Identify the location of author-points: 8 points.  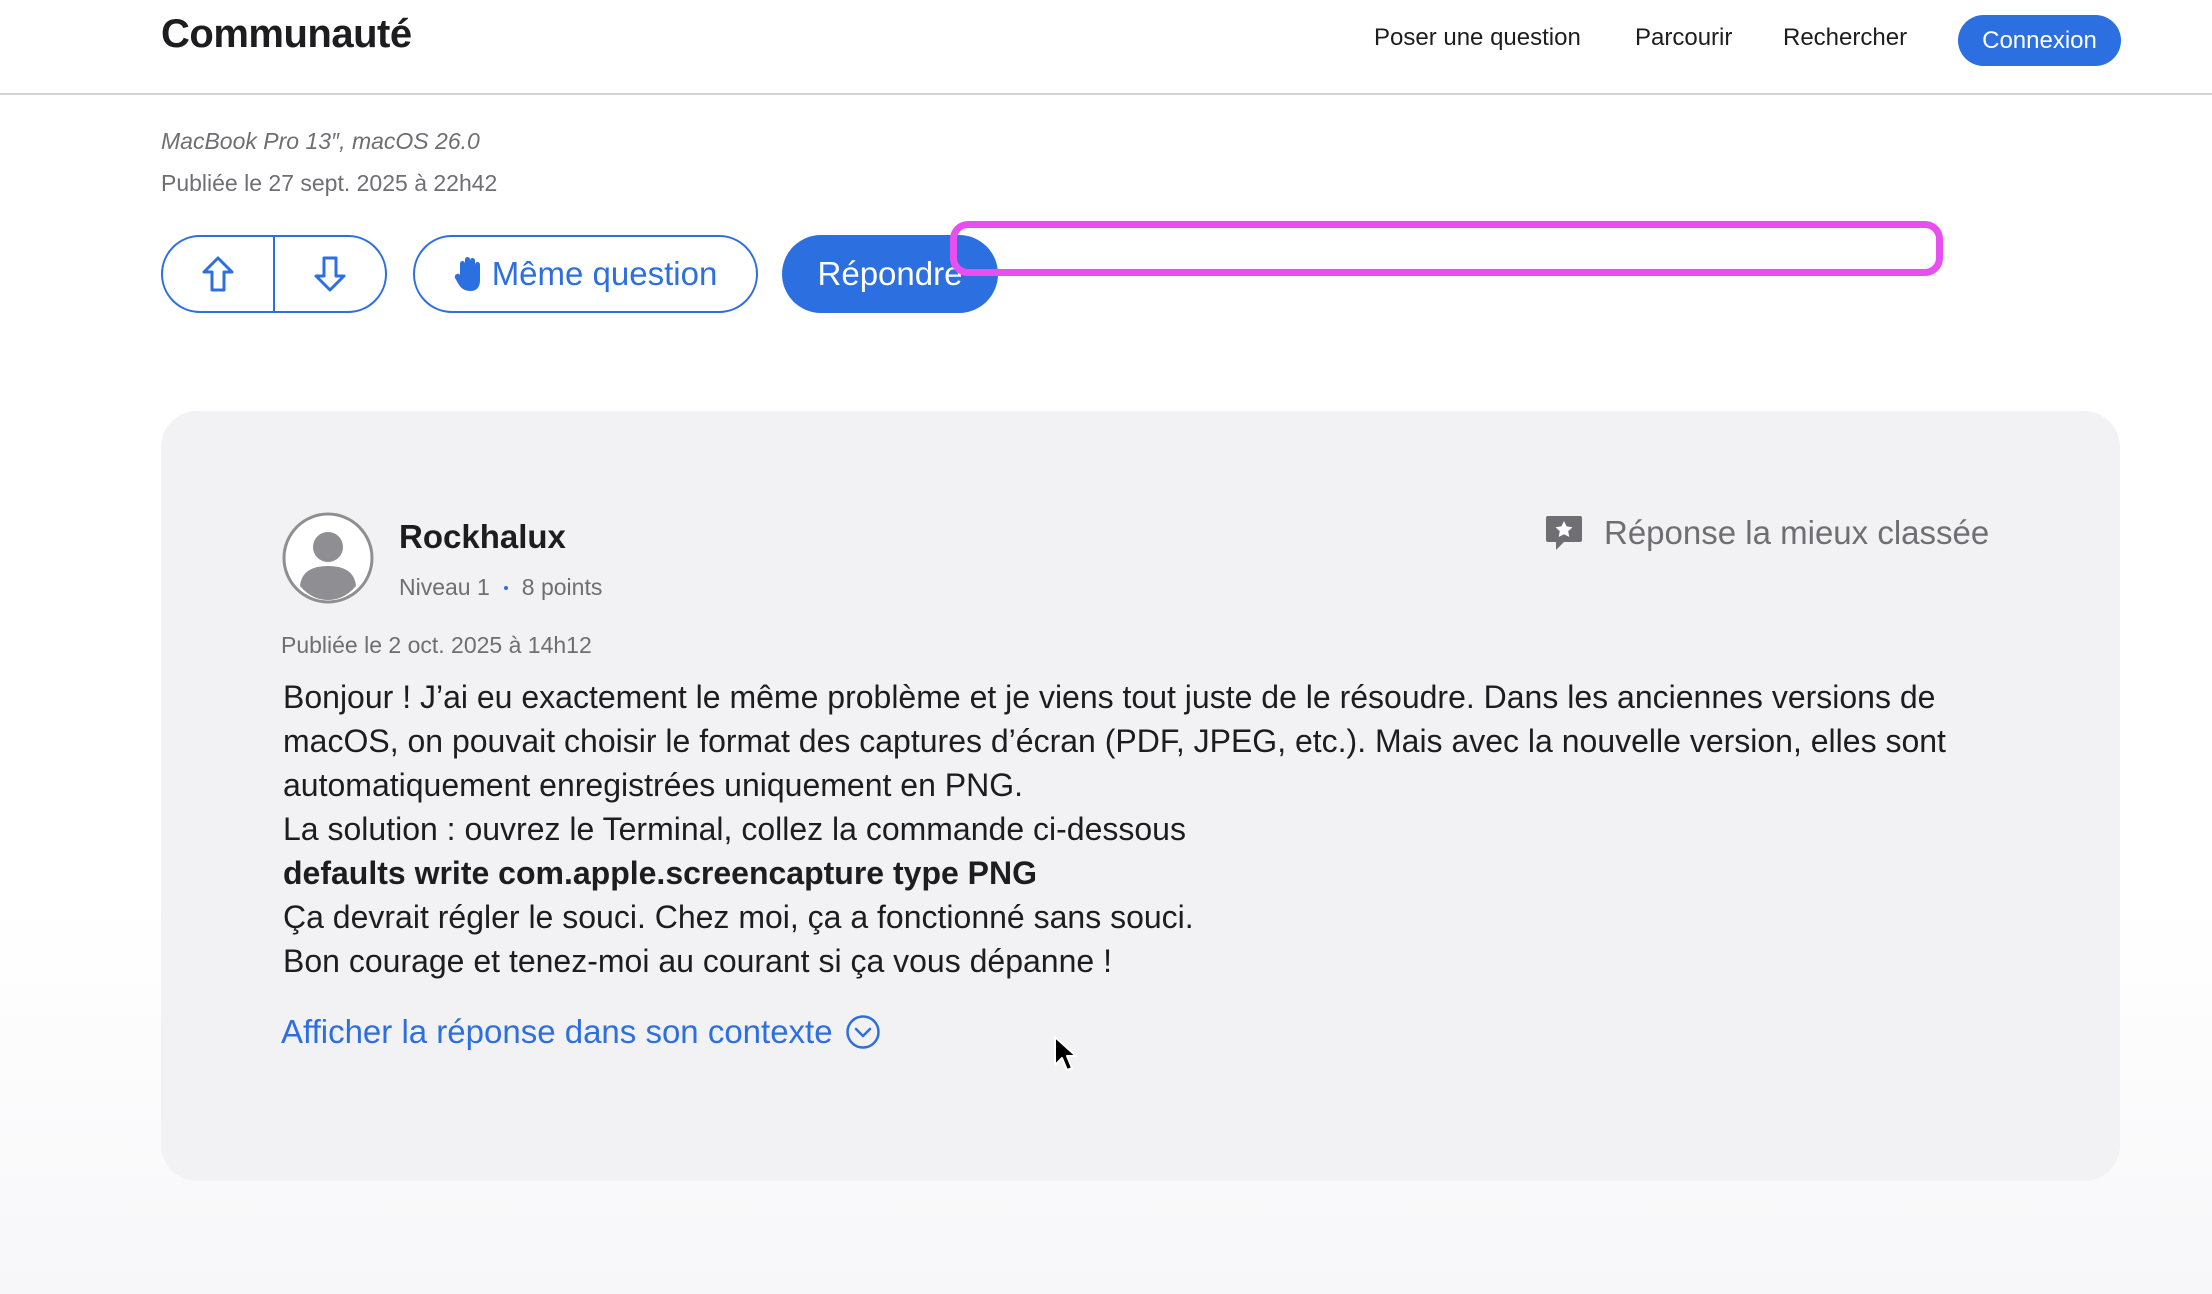
(562, 587).